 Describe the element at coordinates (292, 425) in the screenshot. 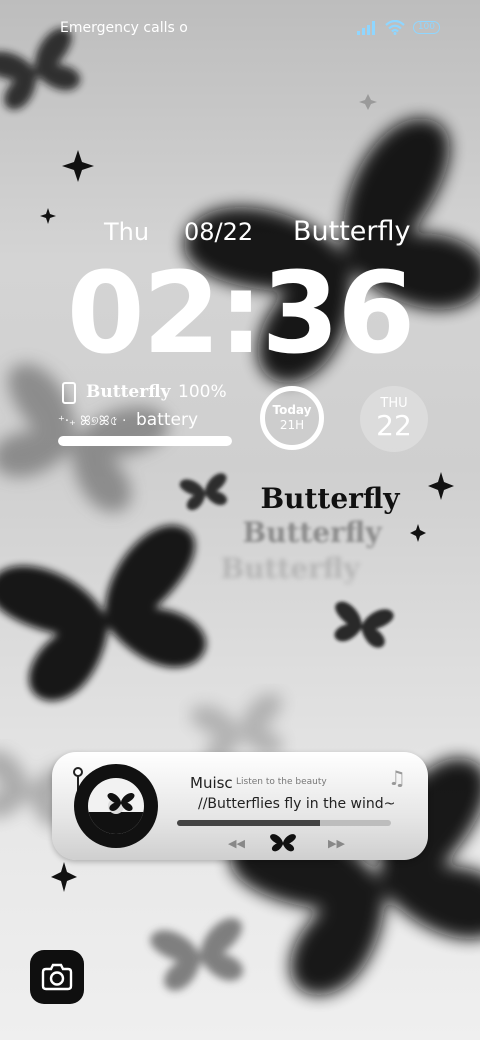

I see `today-value: 21H` at that location.